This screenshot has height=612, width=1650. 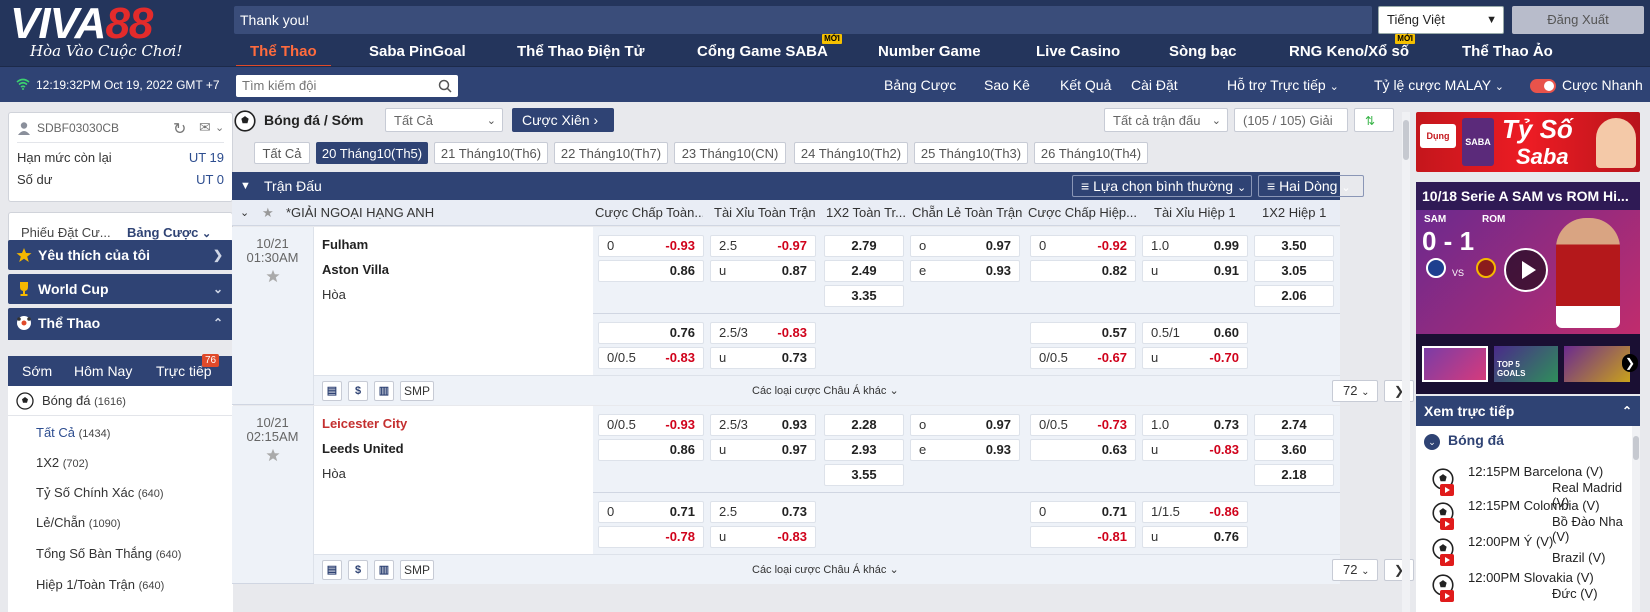 I want to click on video-thumbnail, so click(x=1597, y=364).